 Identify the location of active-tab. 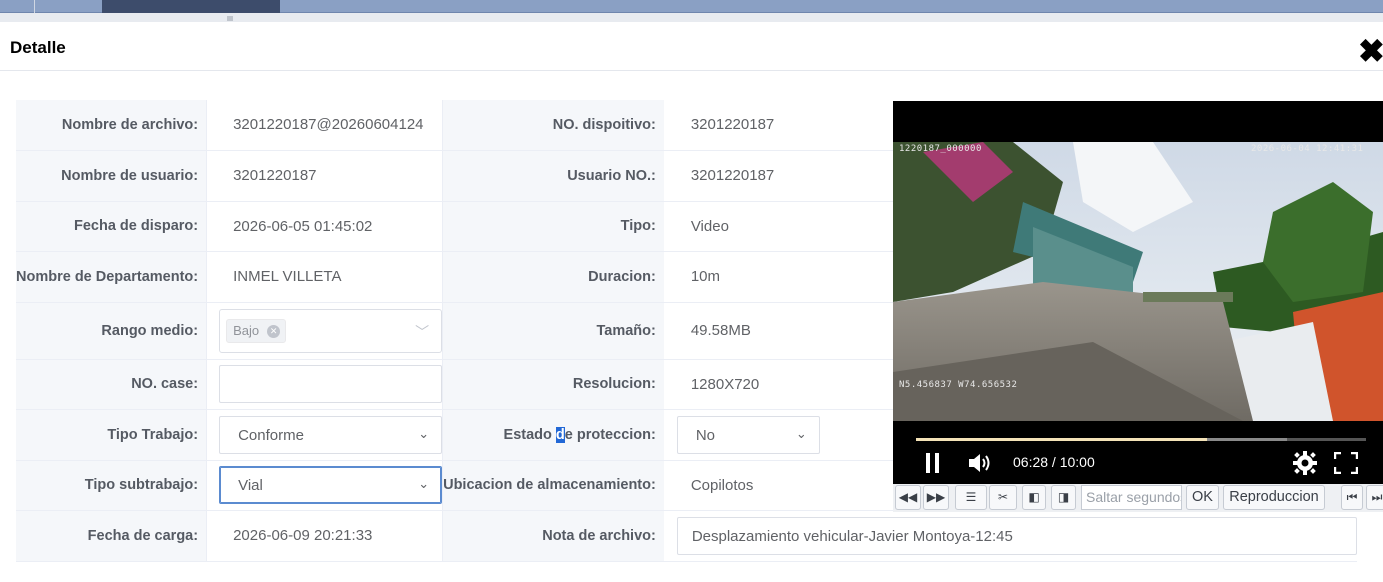
(191, 6).